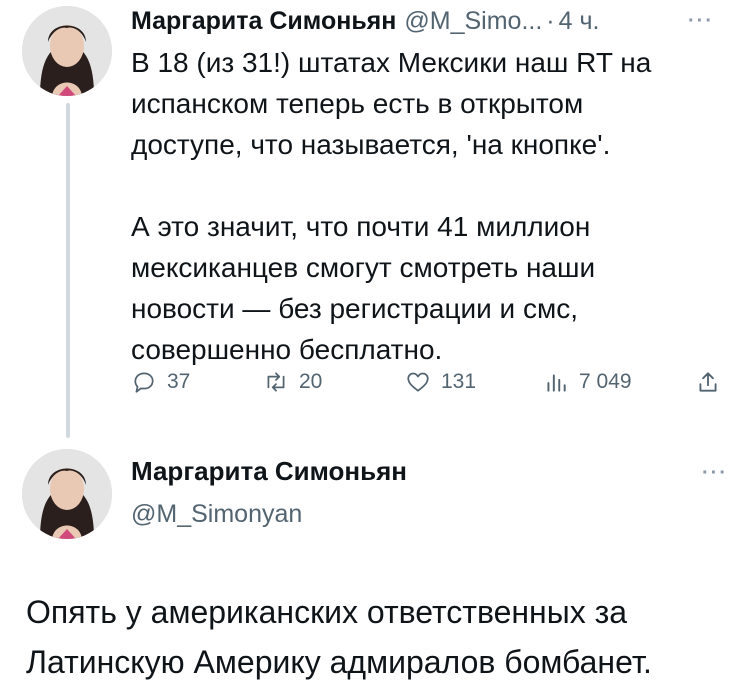  Describe the element at coordinates (579, 21) in the screenshot. I see `timestamp: 4 ч.` at that location.